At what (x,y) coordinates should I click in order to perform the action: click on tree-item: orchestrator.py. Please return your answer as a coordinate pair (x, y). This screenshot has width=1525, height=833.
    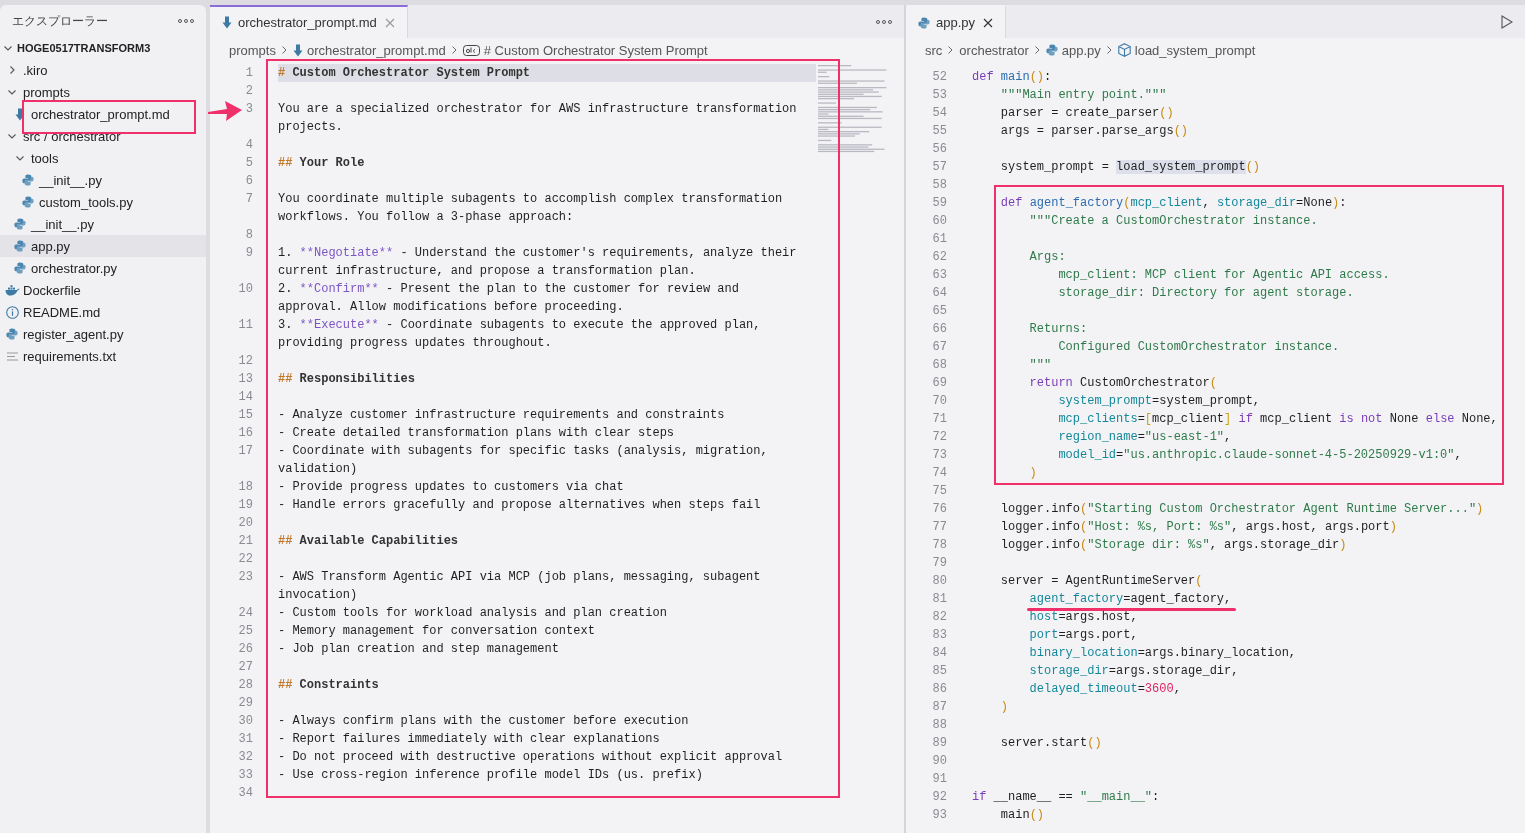
    Looking at the image, I should click on (103, 268).